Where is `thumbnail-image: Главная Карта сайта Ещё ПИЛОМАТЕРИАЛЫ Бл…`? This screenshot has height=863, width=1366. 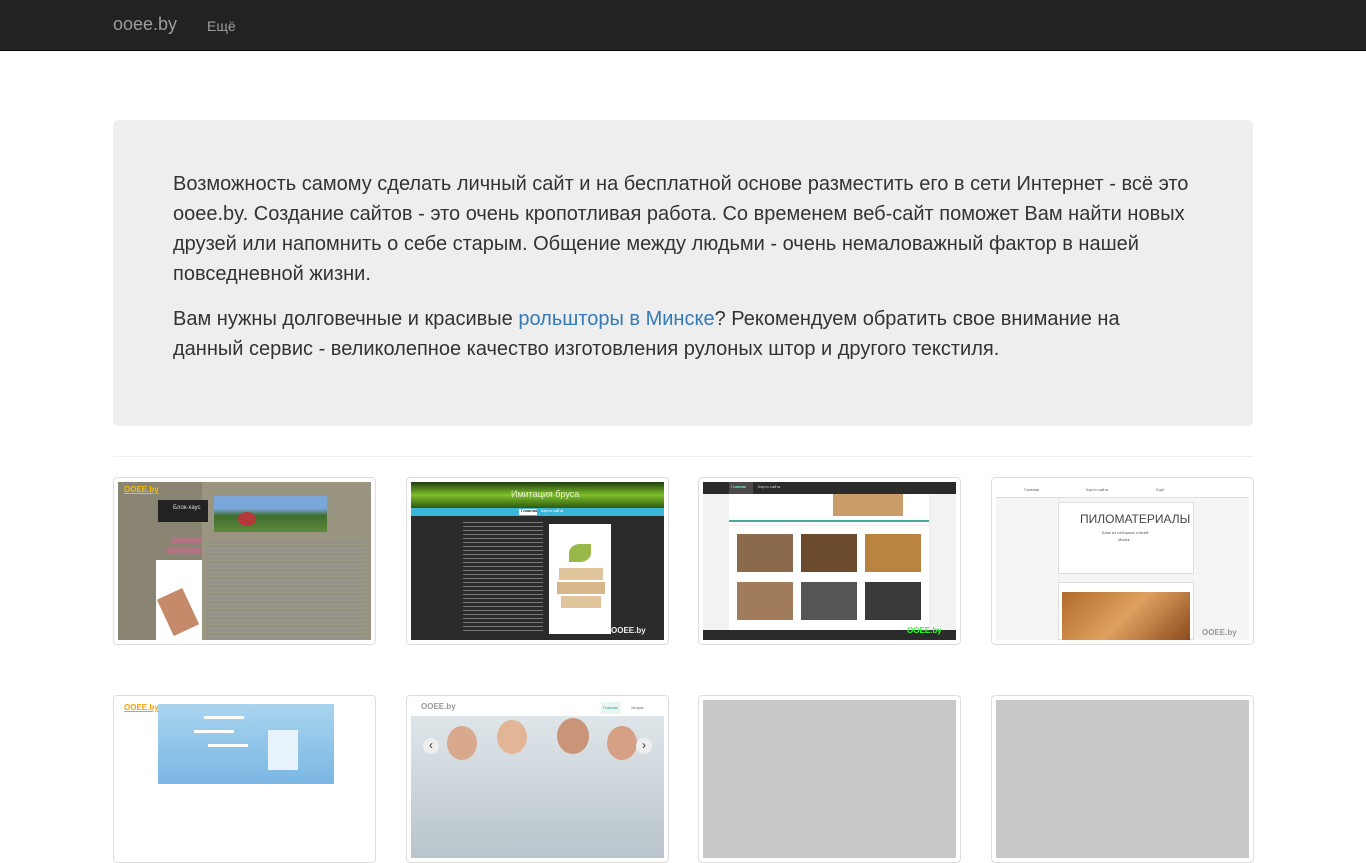 thumbnail-image: Главная Карта сайта Ещё ПИЛОМАТЕРИАЛЫ Бл… is located at coordinates (1122, 561).